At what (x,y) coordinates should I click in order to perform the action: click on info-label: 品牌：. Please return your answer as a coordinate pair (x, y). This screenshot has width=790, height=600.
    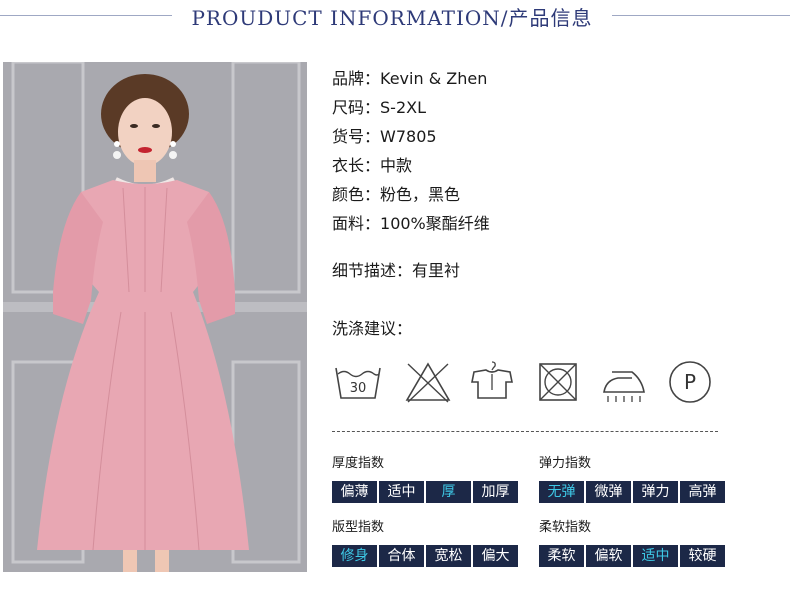
    Looking at the image, I should click on (356, 78).